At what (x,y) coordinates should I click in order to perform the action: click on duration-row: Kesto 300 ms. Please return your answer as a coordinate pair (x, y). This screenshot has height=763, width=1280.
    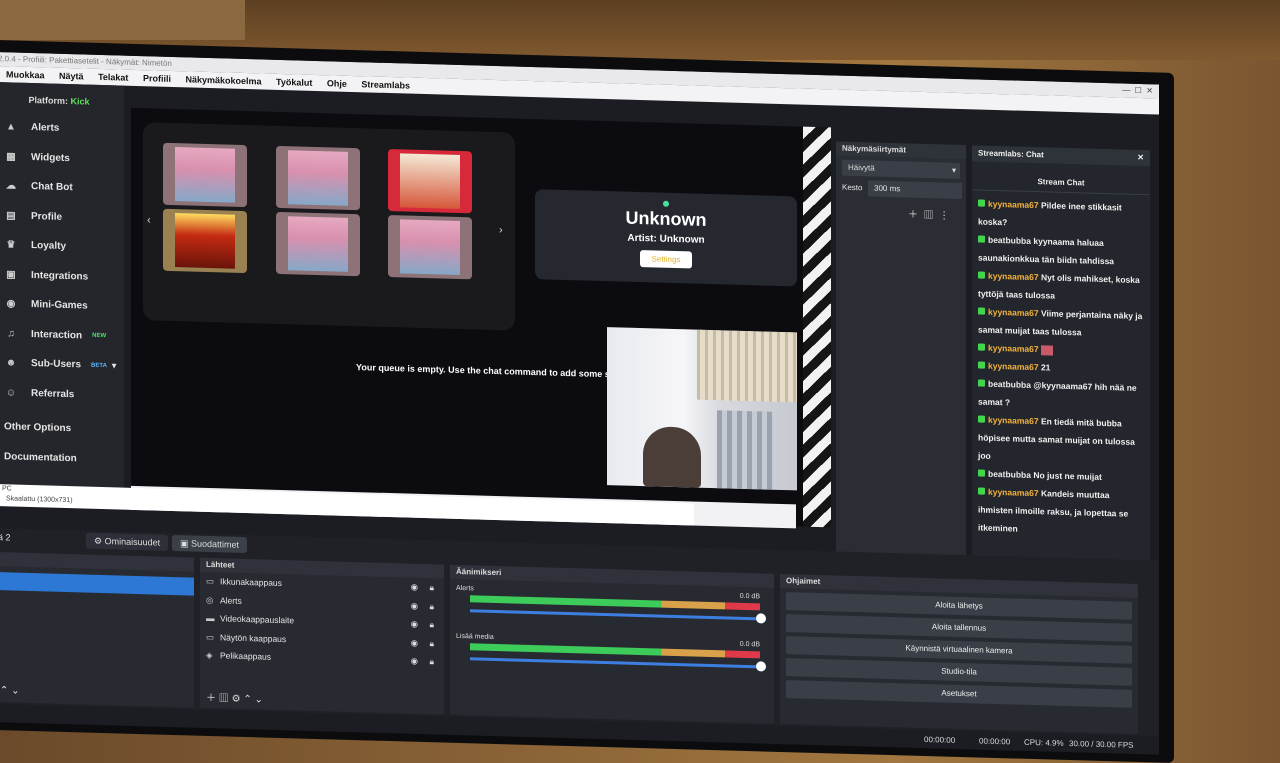
    Looking at the image, I should click on (902, 190).